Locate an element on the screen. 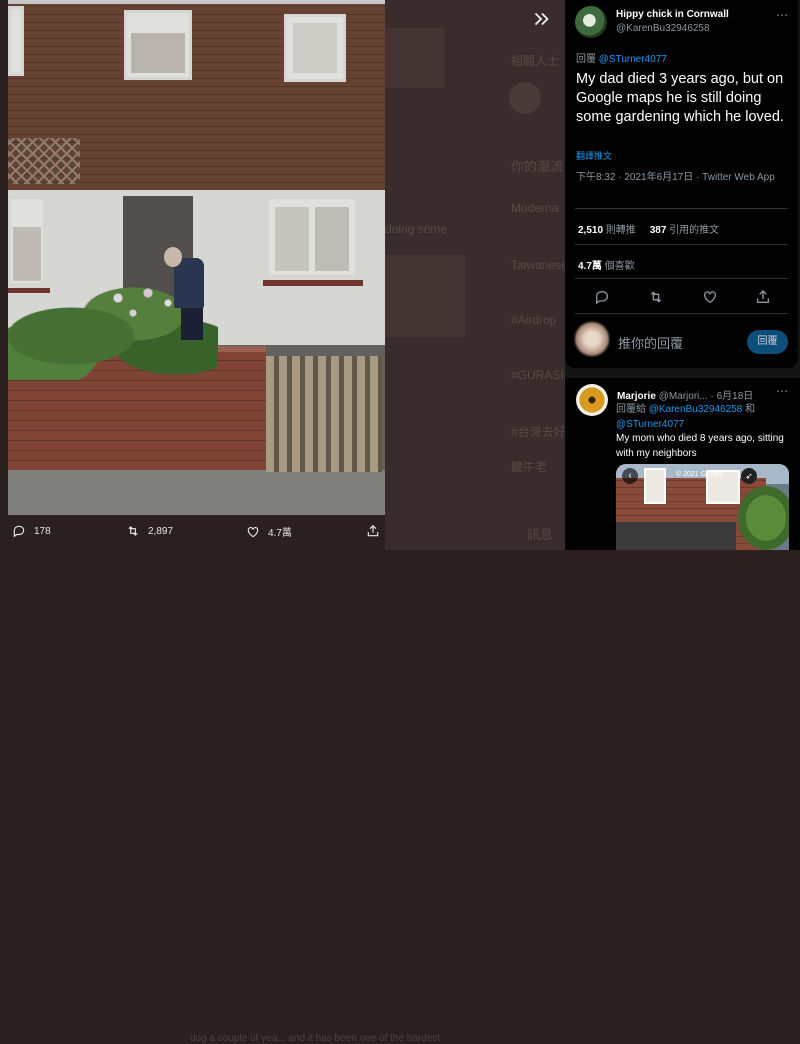 The width and height of the screenshot is (800, 1044). reply-to-link: @KarenBu32946258 is located at coordinates (696, 409).